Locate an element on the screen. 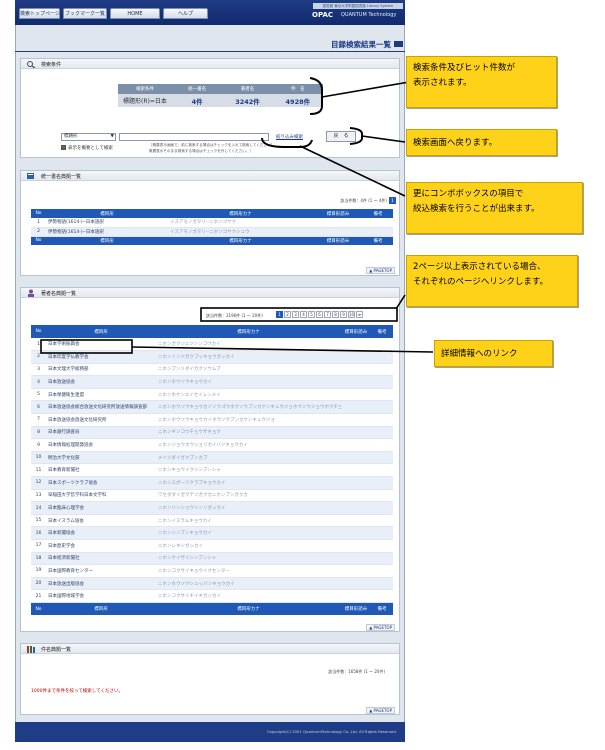 Image resolution: width=605 pixels, height=750 pixels. bracket-back is located at coordinates (356, 136).